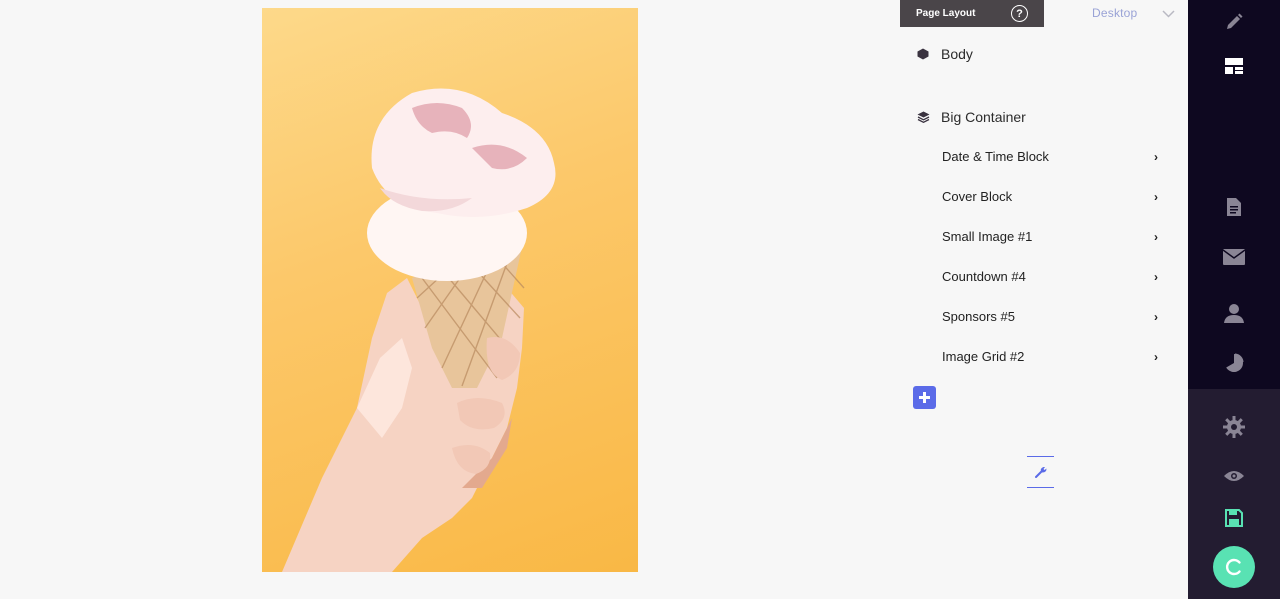 The image size is (1280, 599). I want to click on tab-page-layout: Page Layout ?, so click(972, 13).